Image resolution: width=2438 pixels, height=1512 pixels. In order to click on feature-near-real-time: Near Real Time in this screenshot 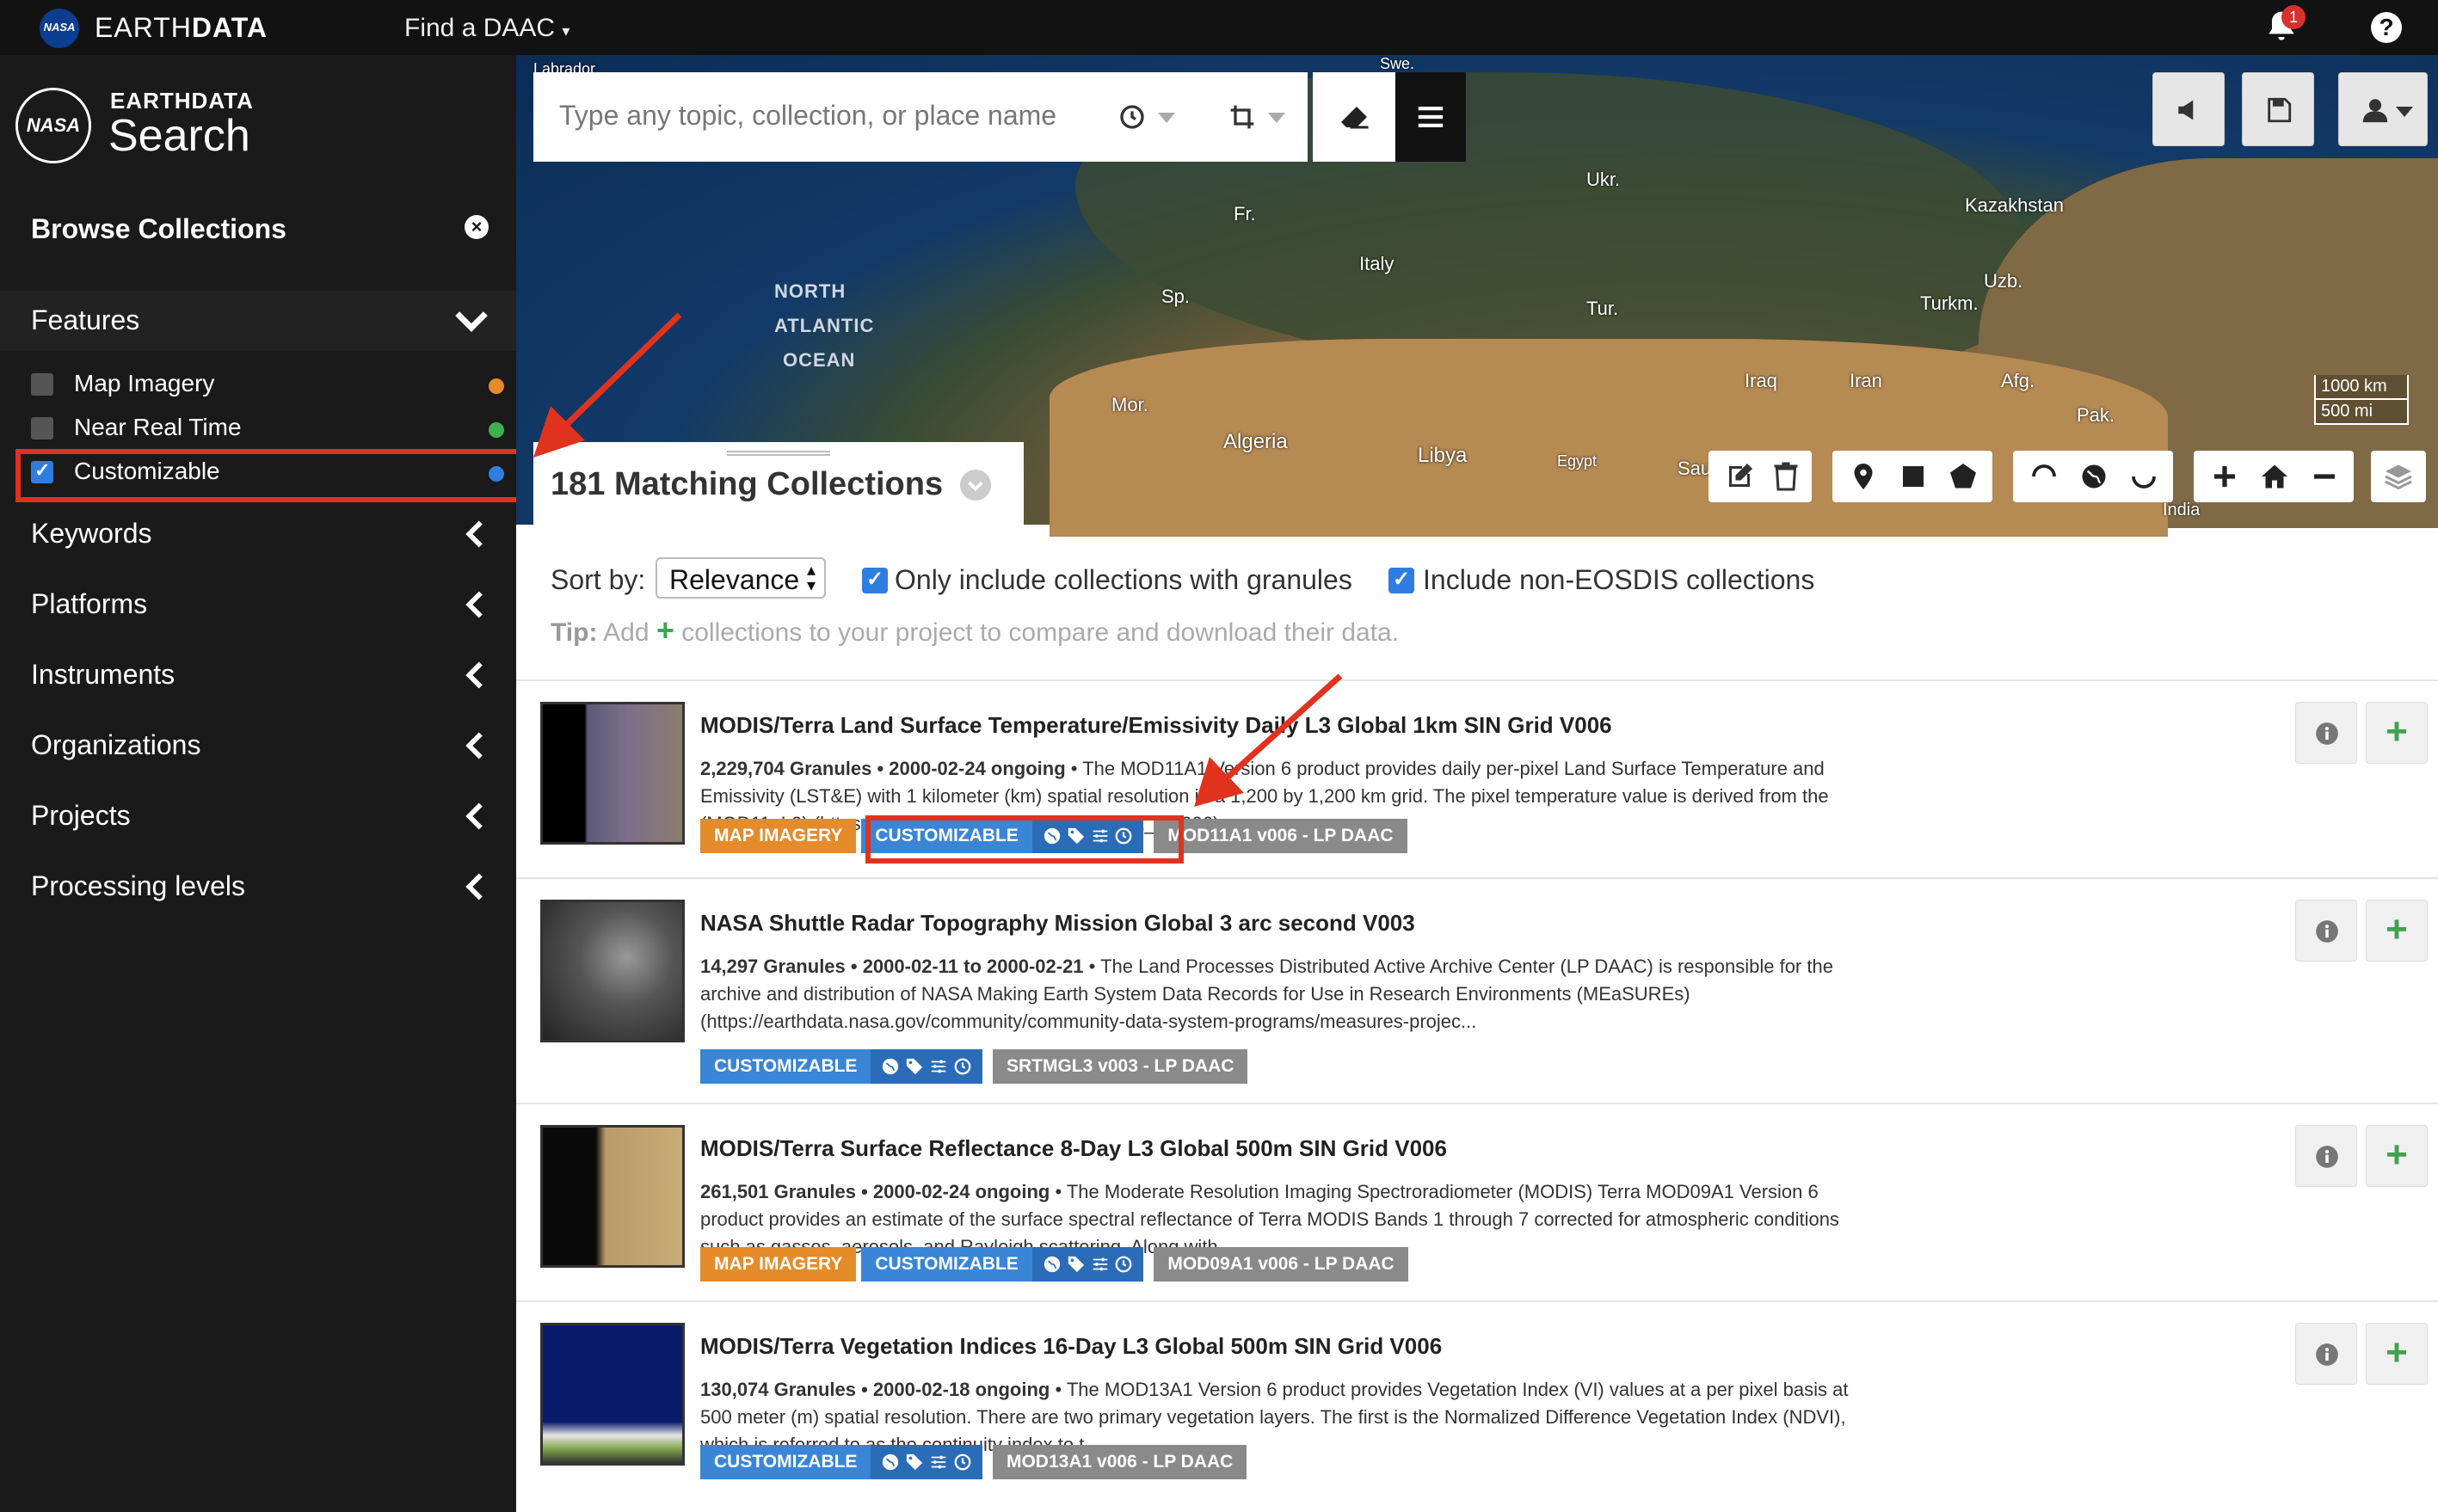, I will do `click(272, 429)`.